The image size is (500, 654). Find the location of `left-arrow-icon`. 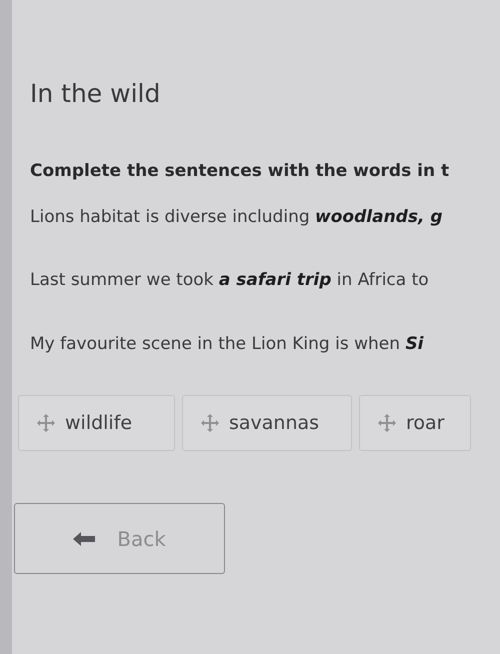

left-arrow-icon is located at coordinates (84, 539).